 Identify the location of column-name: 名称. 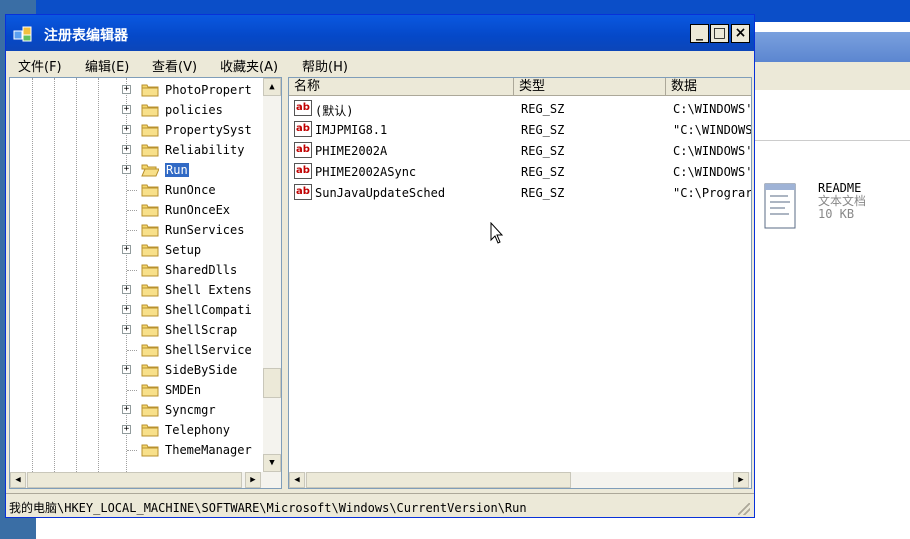
(401, 87).